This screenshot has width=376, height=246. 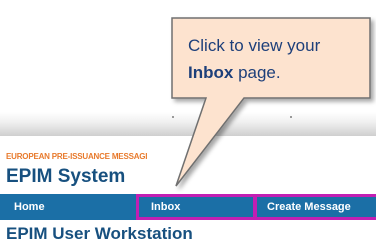 I want to click on callout-line-1: Click to view your, so click(x=254, y=45).